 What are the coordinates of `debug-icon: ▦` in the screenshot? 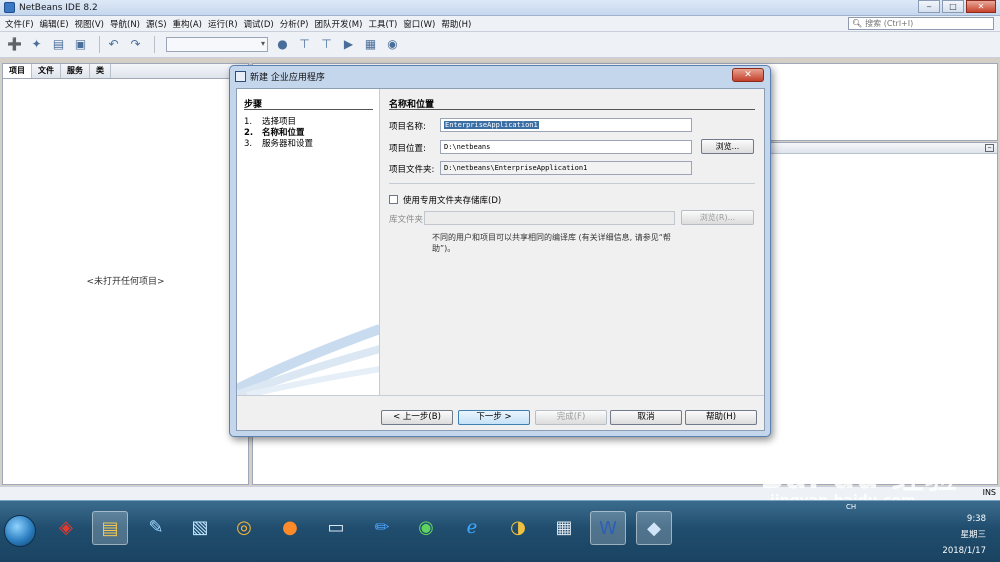 It's located at (370, 44).